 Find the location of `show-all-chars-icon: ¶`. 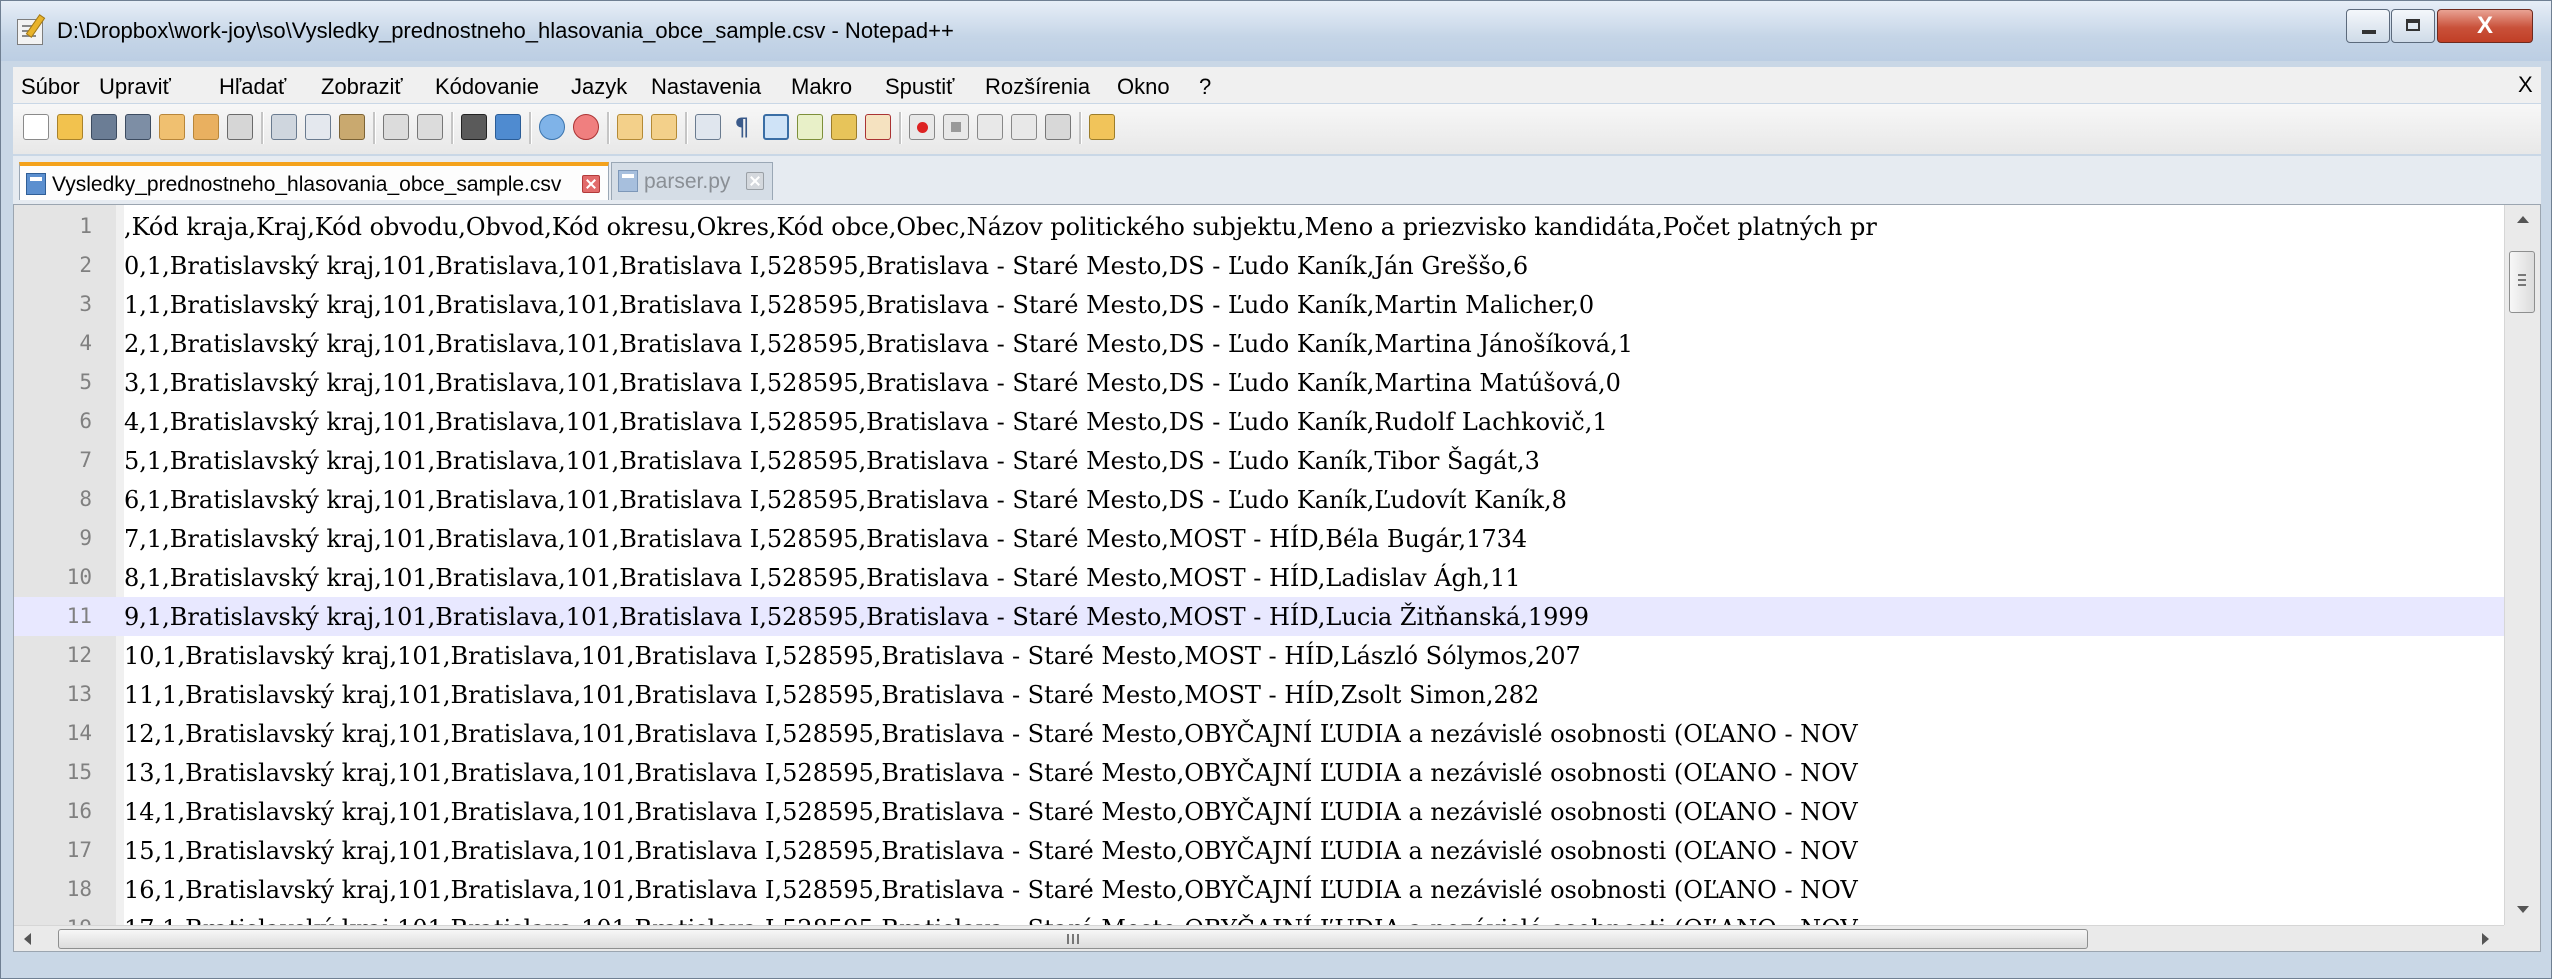

show-all-chars-icon: ¶ is located at coordinates (742, 127).